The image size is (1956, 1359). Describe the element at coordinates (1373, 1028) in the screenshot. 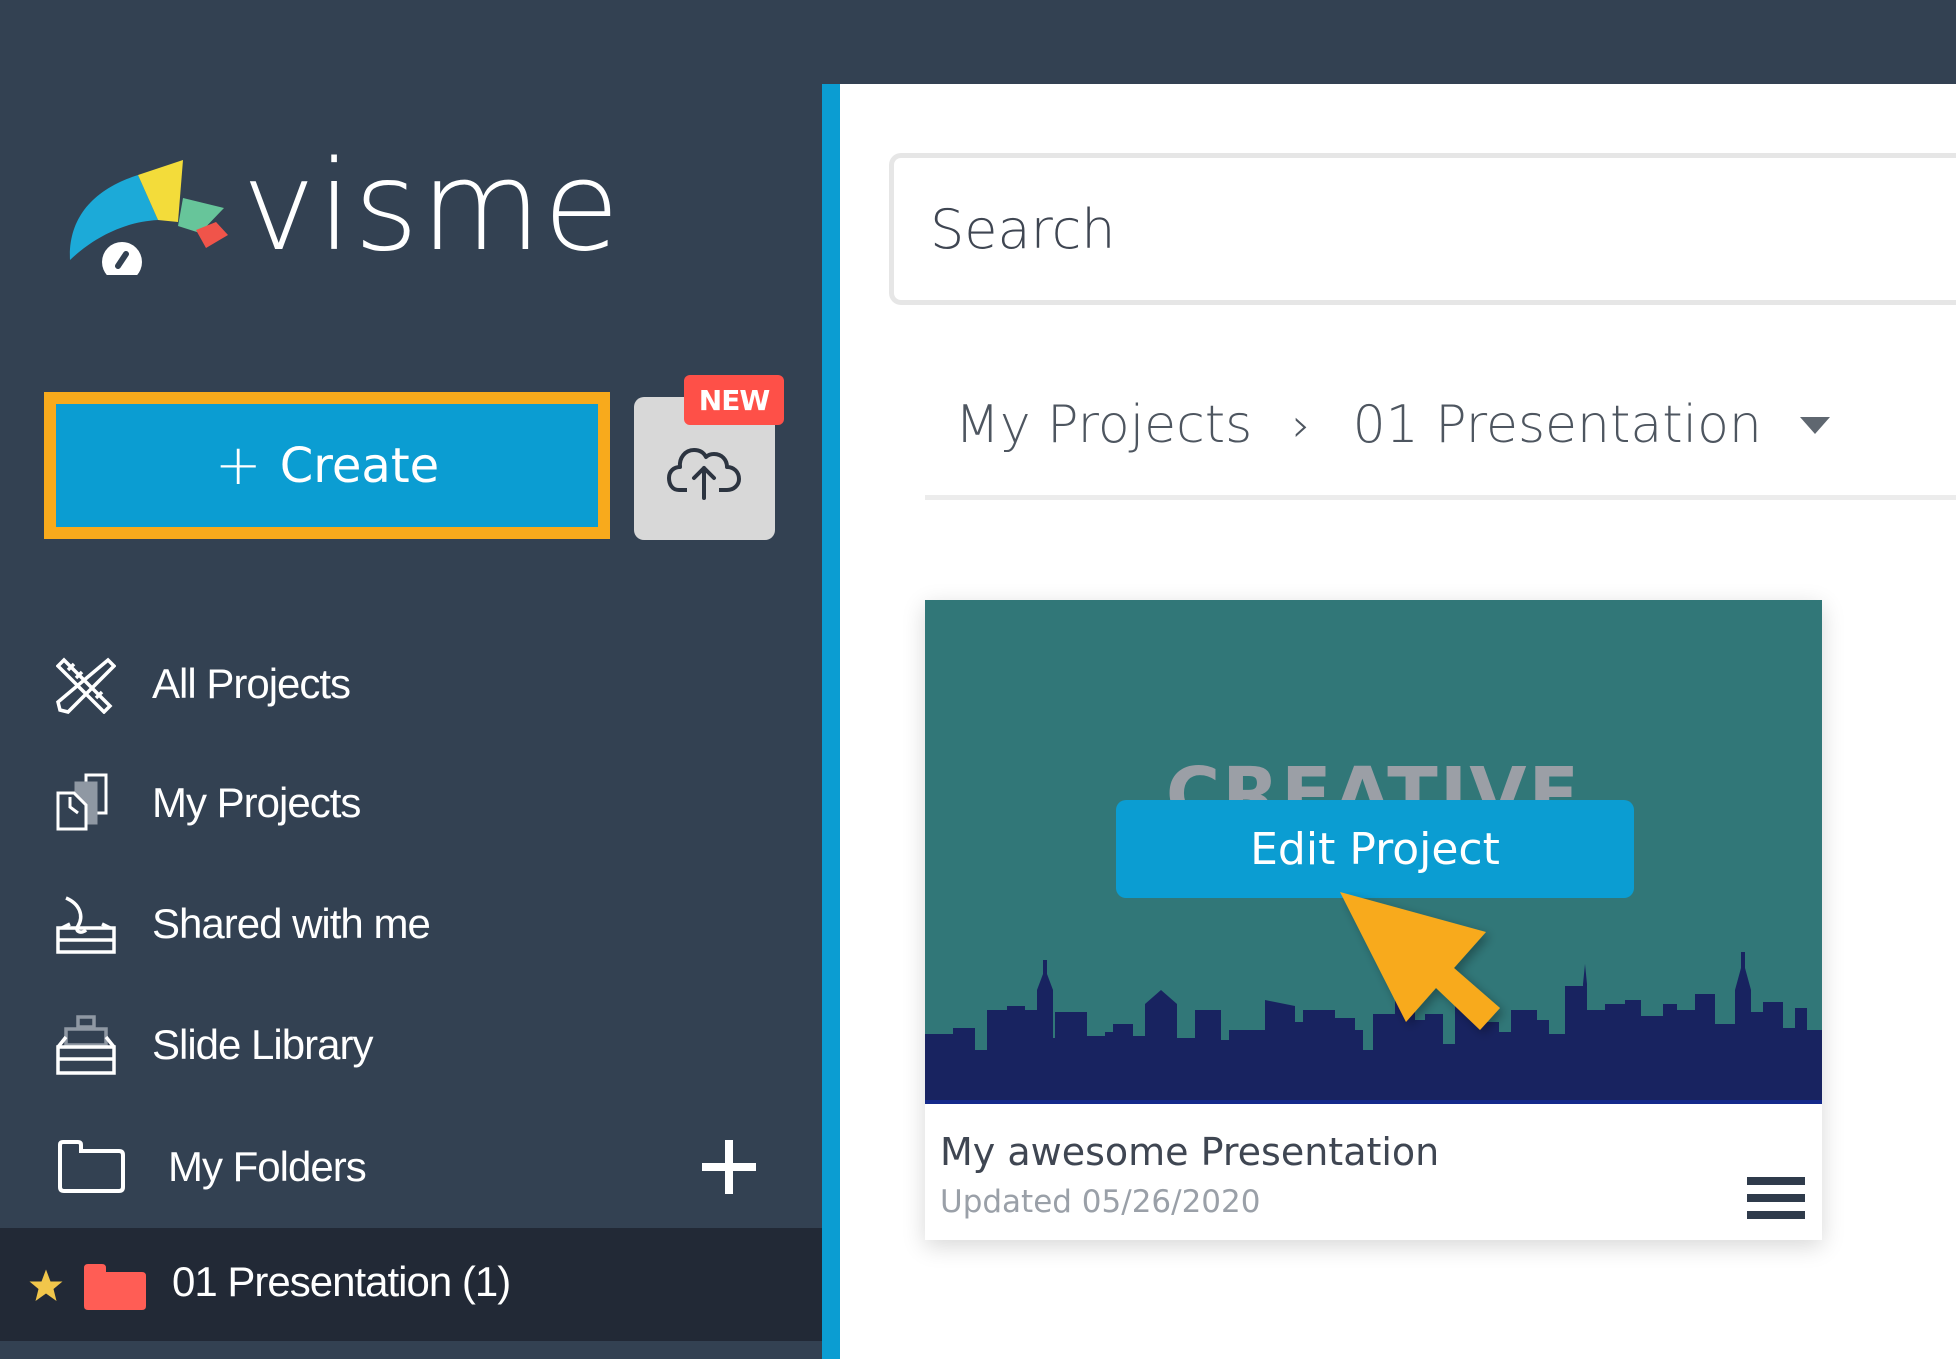

I see `city-skyline-icon` at that location.